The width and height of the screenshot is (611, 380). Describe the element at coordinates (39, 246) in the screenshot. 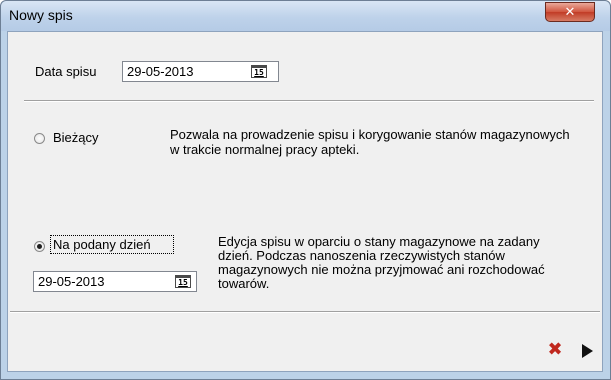

I see `radio-given-day` at that location.